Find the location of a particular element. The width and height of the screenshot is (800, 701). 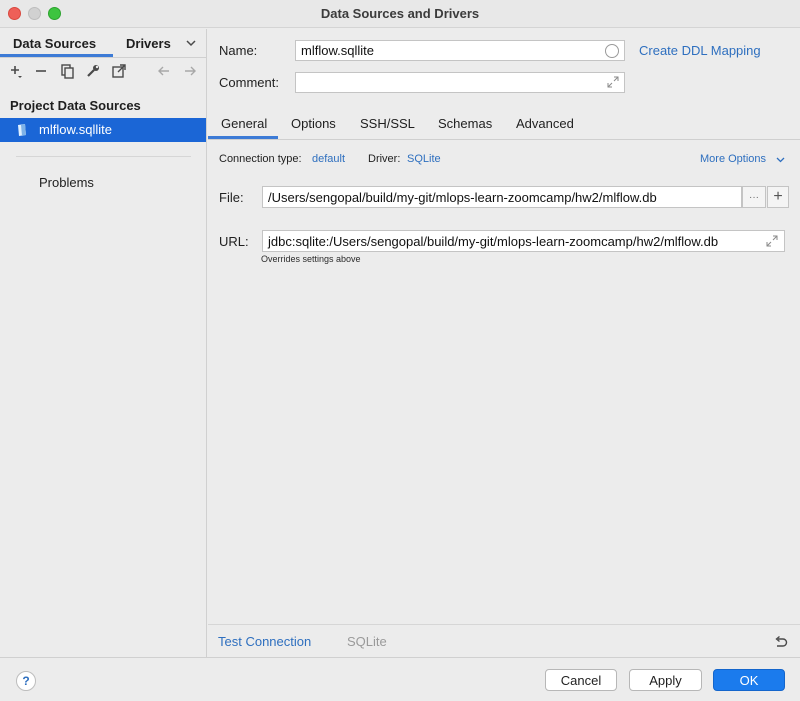

browse-button: ··· is located at coordinates (754, 197).